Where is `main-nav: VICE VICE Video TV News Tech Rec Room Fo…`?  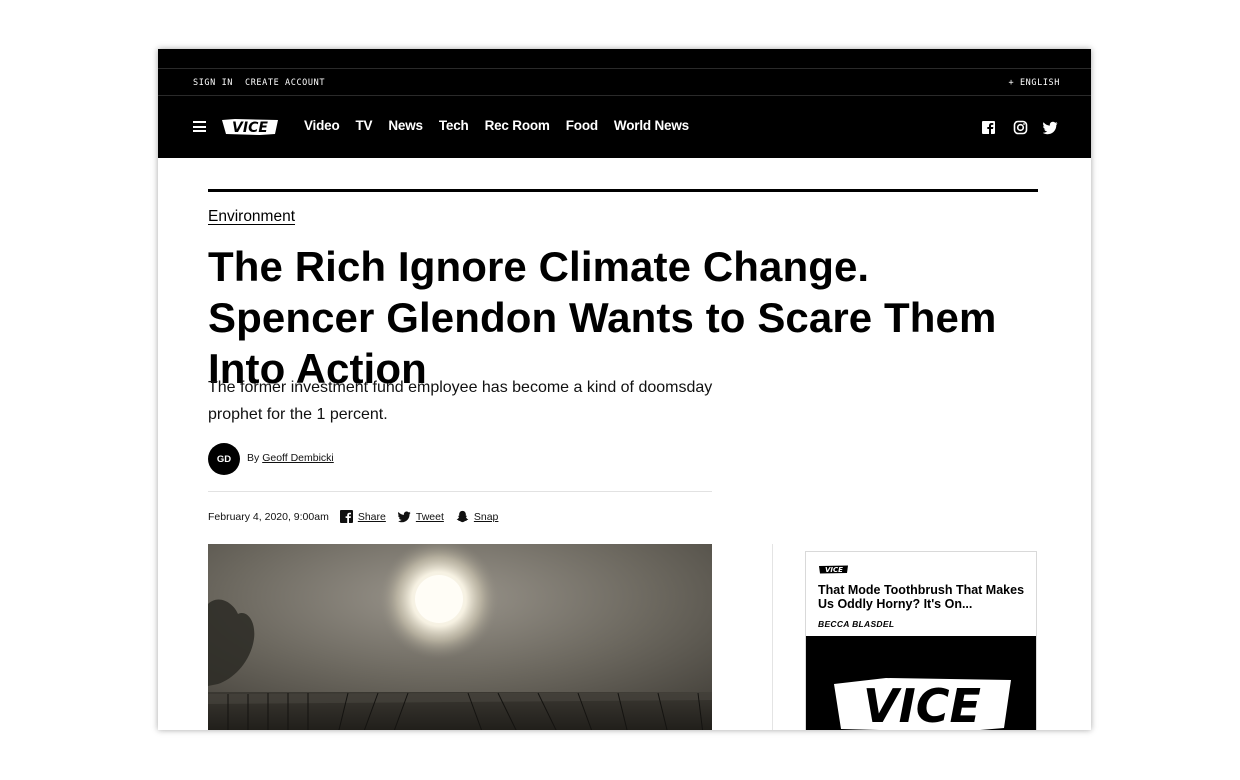 main-nav: VICE VICE Video TV News Tech Rec Room Fo… is located at coordinates (624, 127).